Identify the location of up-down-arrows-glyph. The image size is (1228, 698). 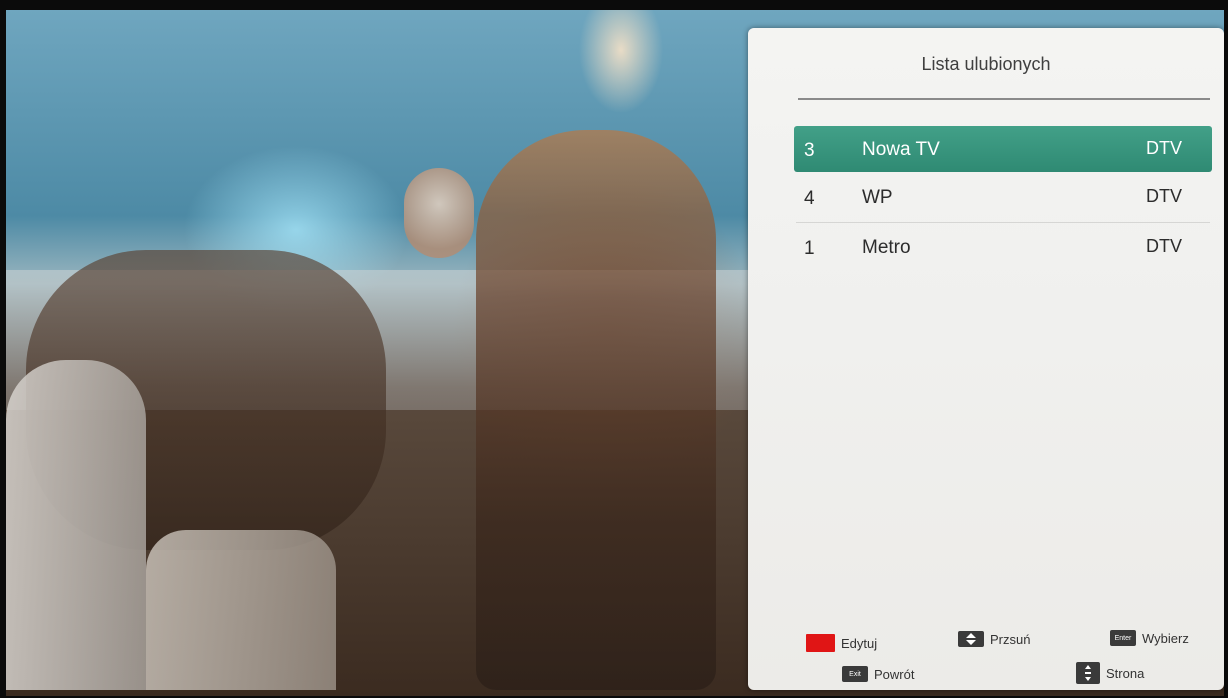
(971, 639).